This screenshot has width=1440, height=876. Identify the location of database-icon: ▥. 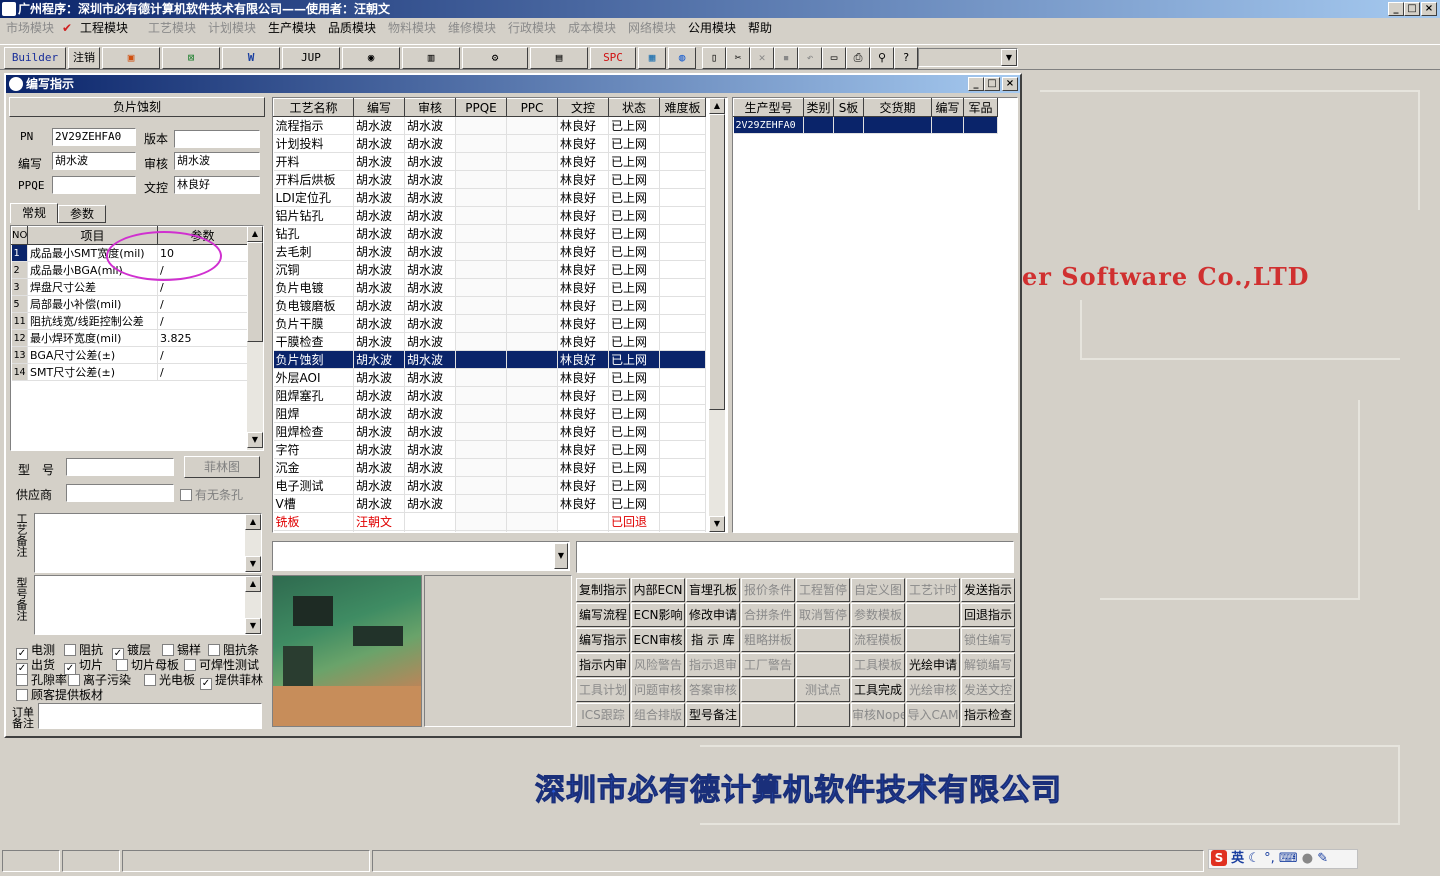
(431, 58).